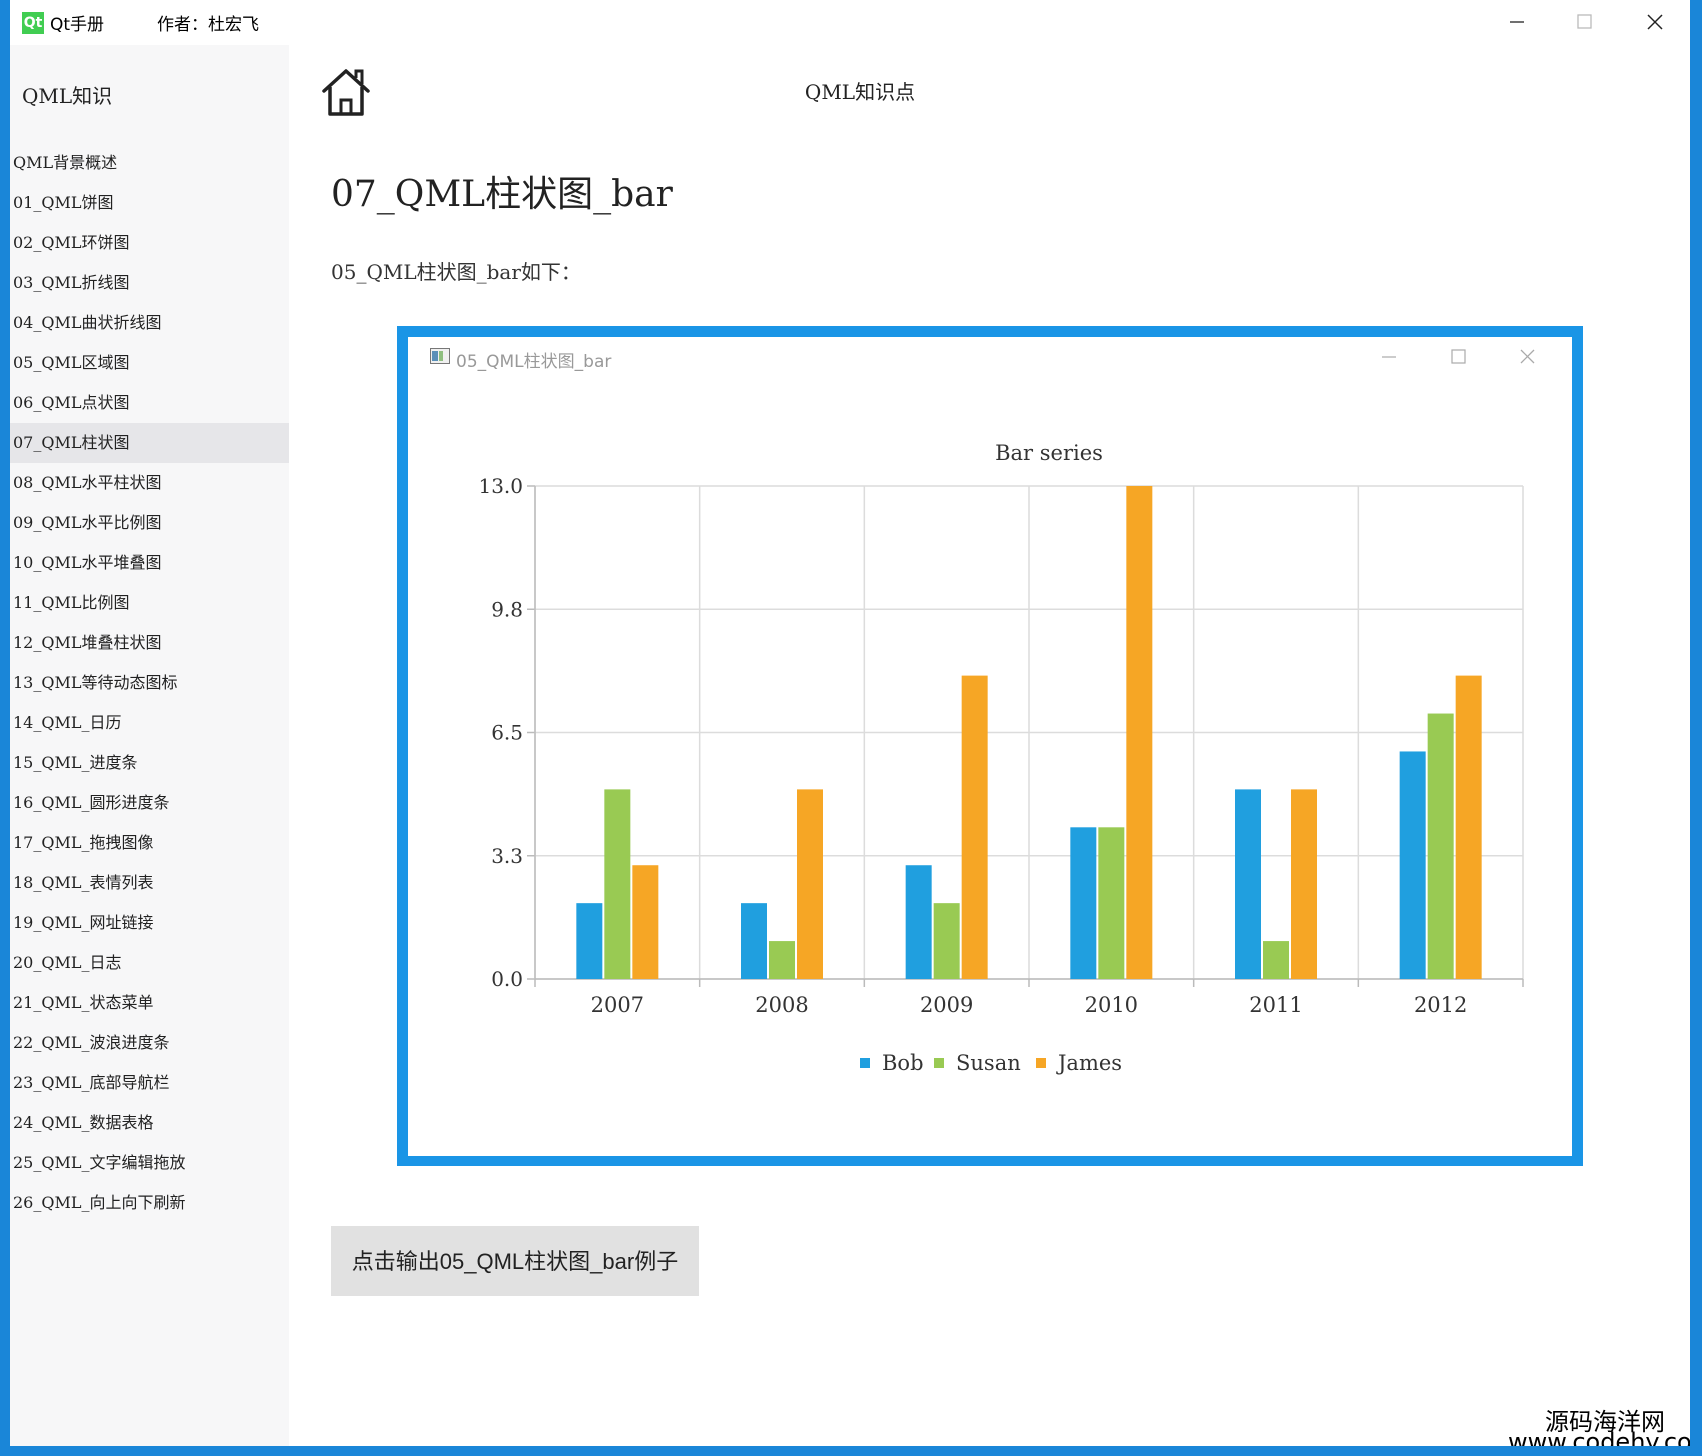 The width and height of the screenshot is (1702, 1456). Describe the element at coordinates (149, 363) in the screenshot. I see `sidebar-item: 05_QML区域图` at that location.